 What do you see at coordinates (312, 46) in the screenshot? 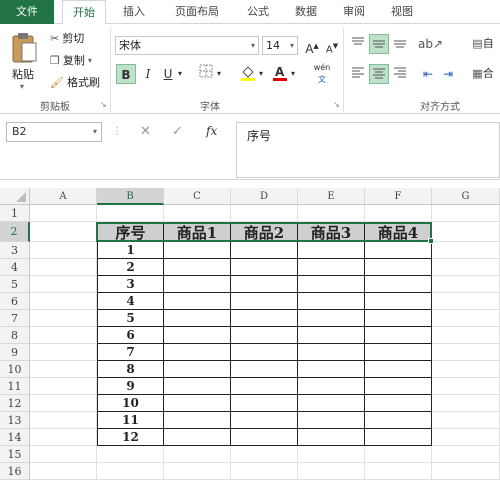
I see `grow-font-button: A▲` at bounding box center [312, 46].